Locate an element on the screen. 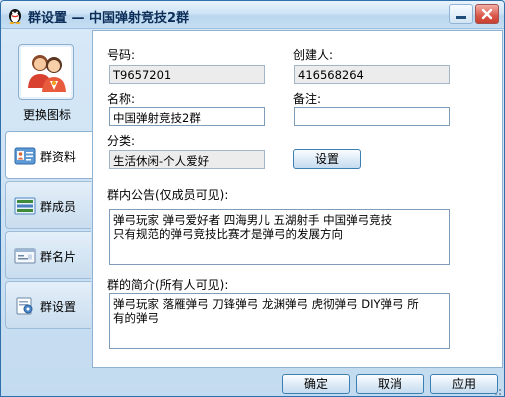 This screenshot has width=505, height=397. card-icon is located at coordinates (25, 256).